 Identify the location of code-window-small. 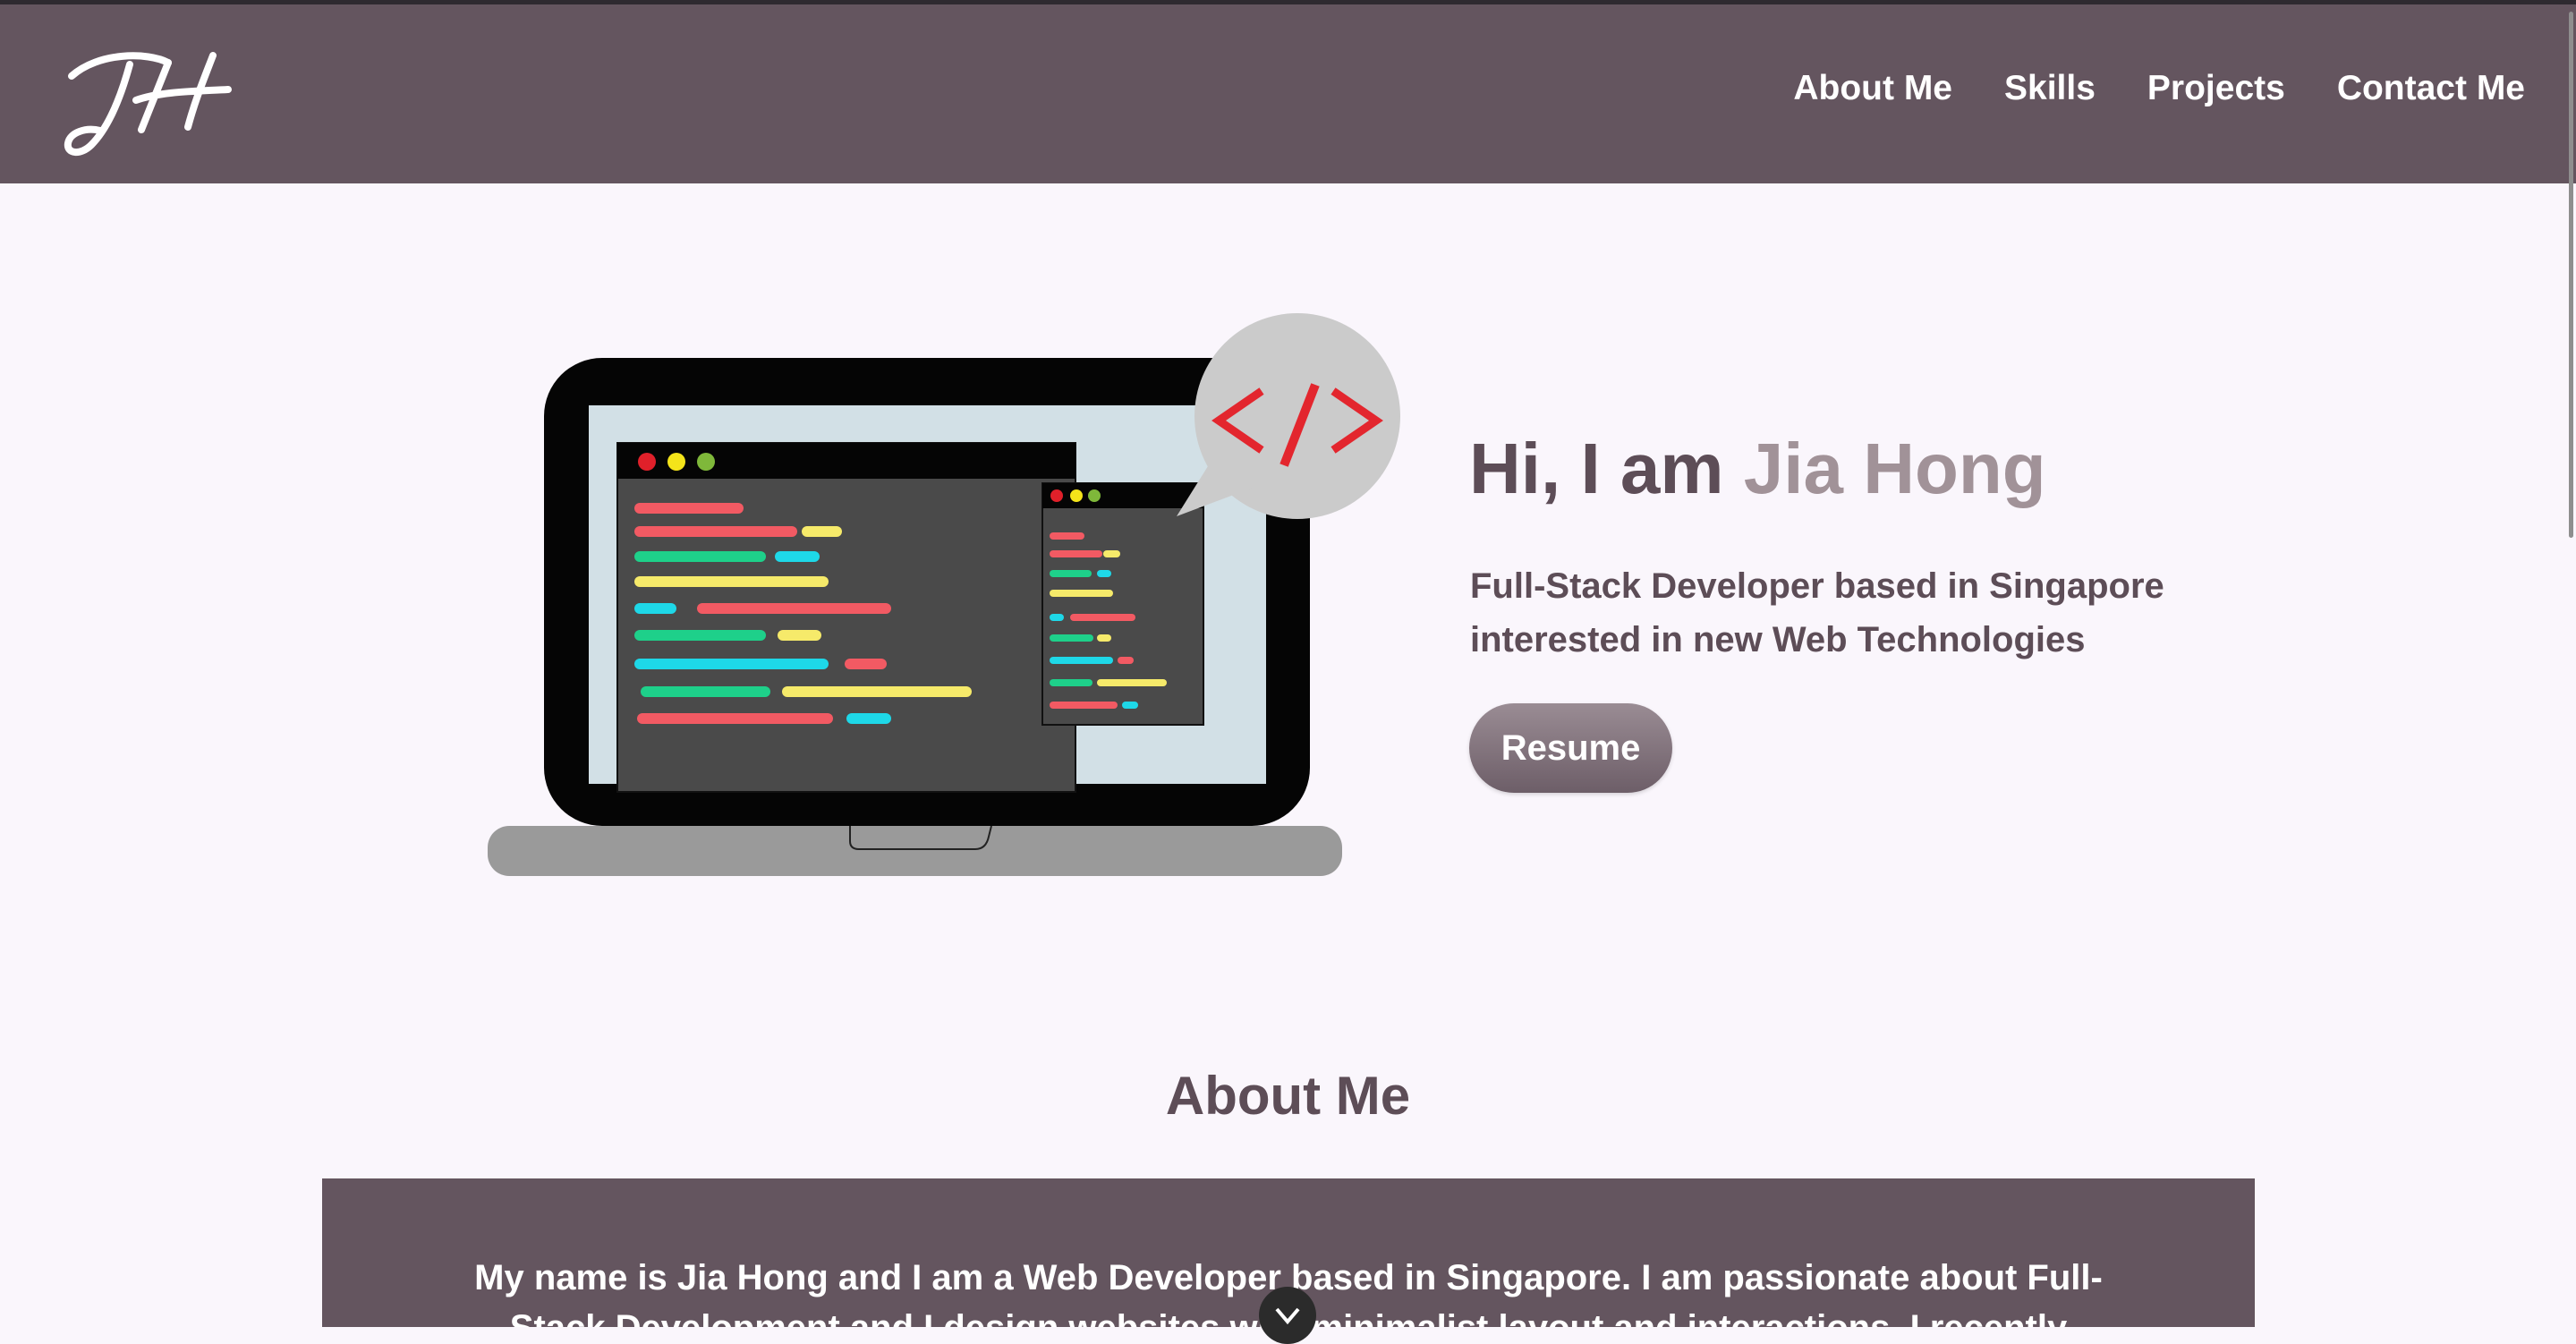
(1122, 604).